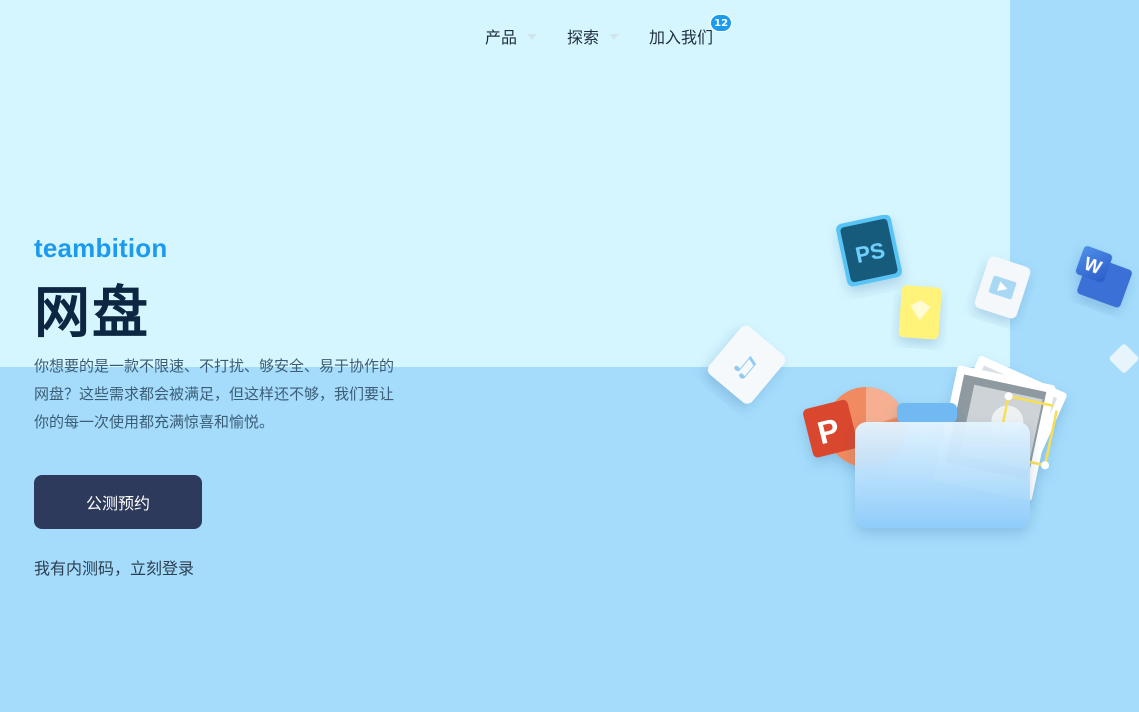 This screenshot has height=712, width=1139. What do you see at coordinates (1002, 287) in the screenshot?
I see `video-file-icon` at bounding box center [1002, 287].